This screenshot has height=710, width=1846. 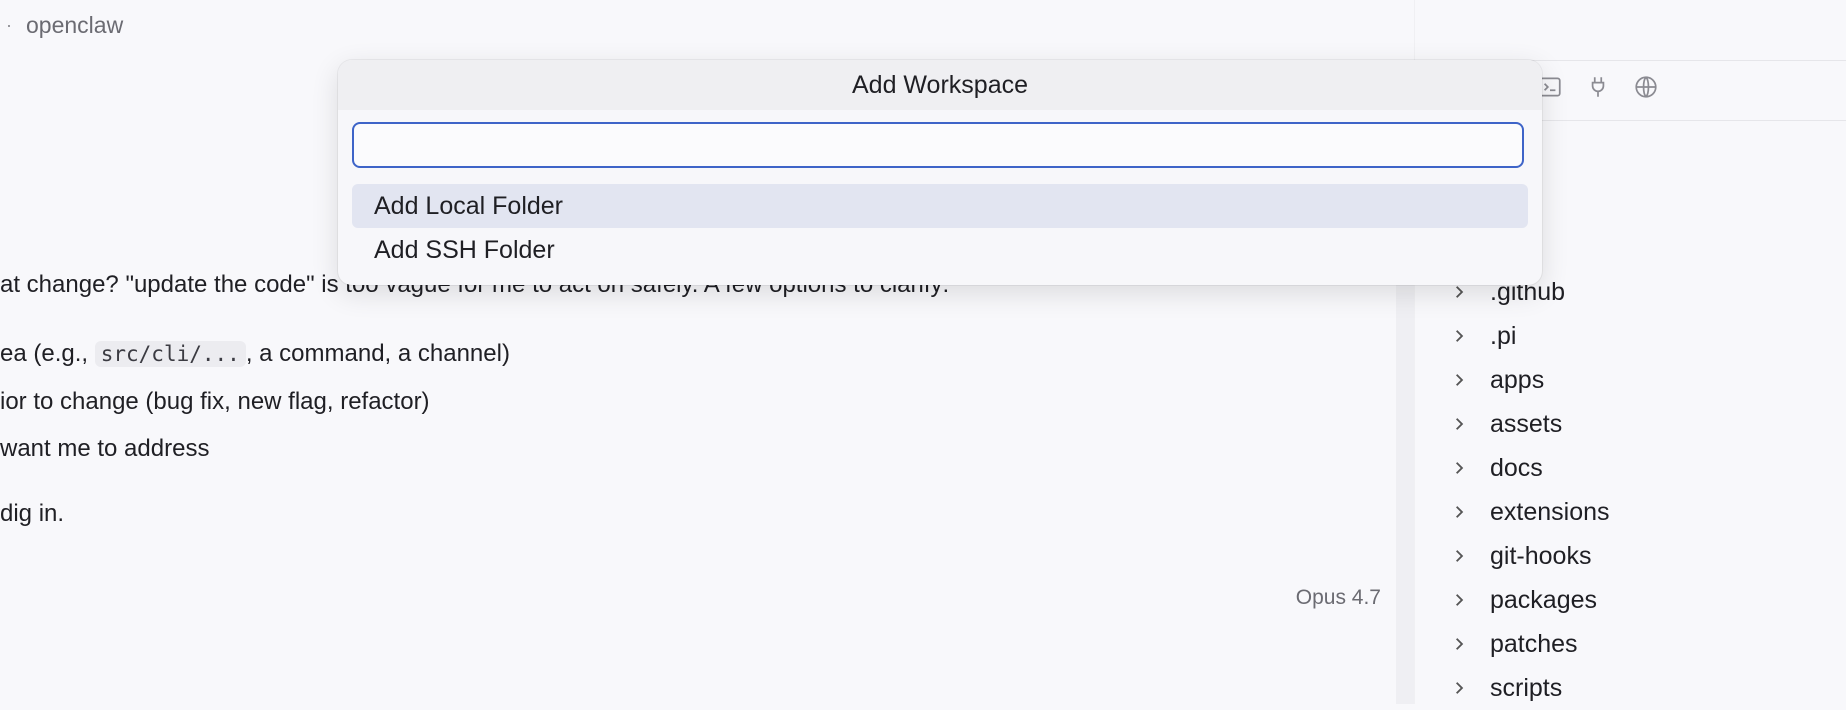 I want to click on file-tree-label: patches, so click(x=1534, y=643).